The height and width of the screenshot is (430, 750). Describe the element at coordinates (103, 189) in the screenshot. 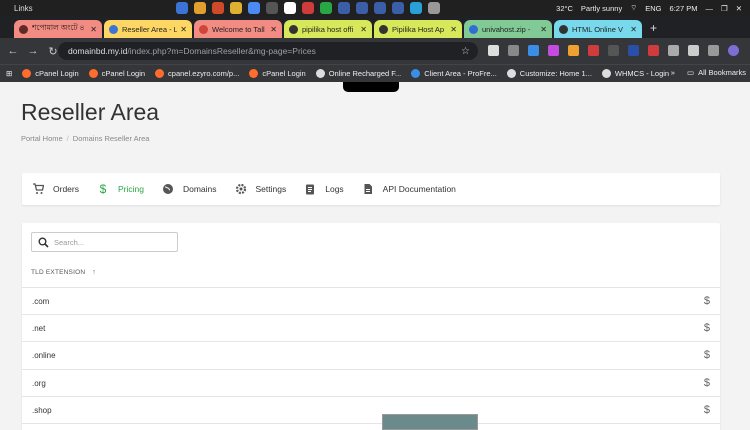

I see `dollar-icon: $` at that location.